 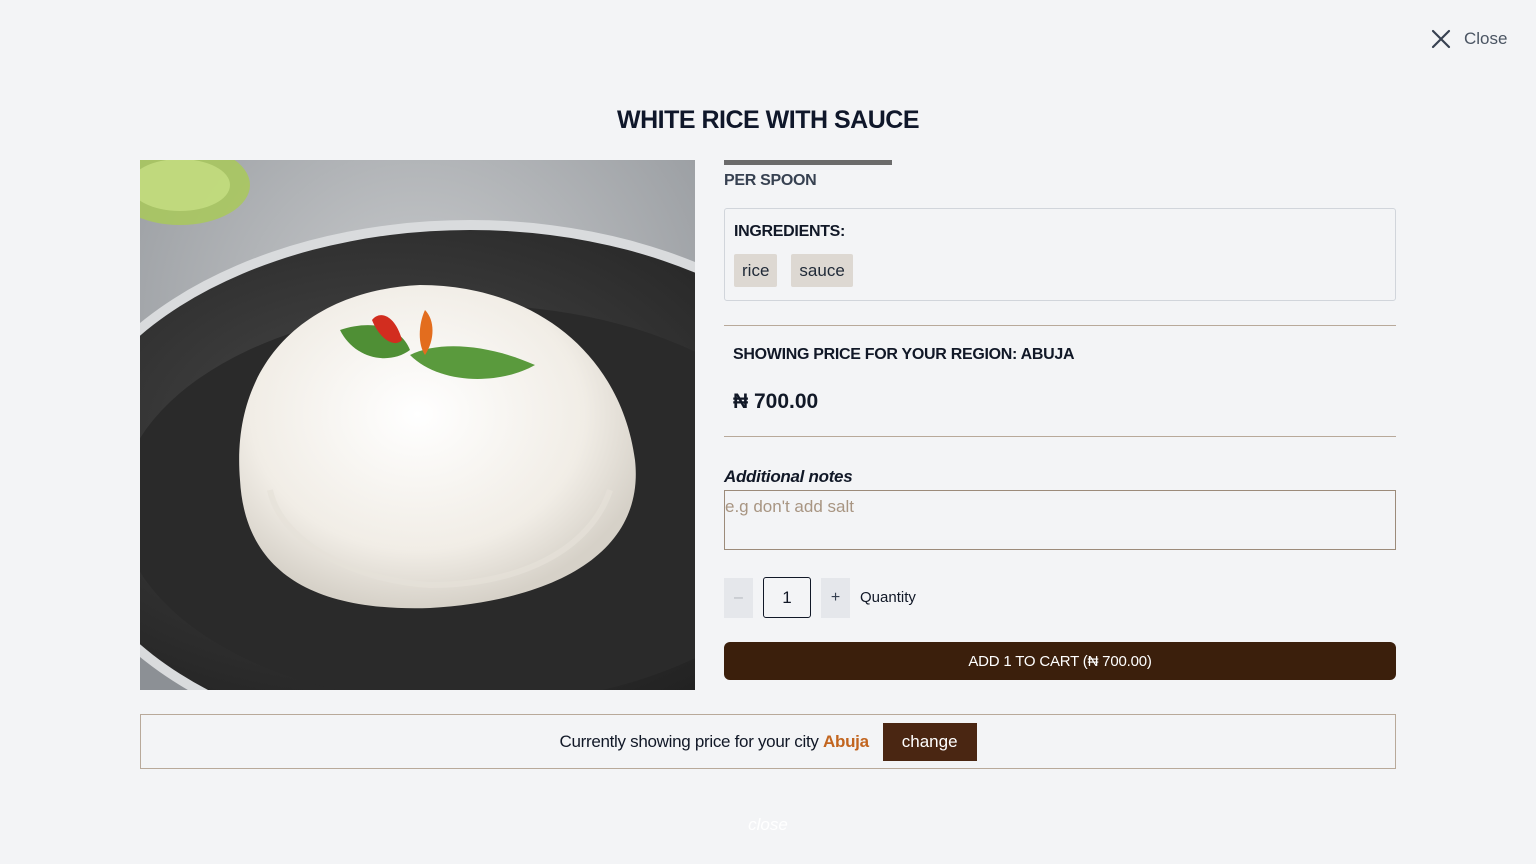 I want to click on city-name: Abuja, so click(x=846, y=741).